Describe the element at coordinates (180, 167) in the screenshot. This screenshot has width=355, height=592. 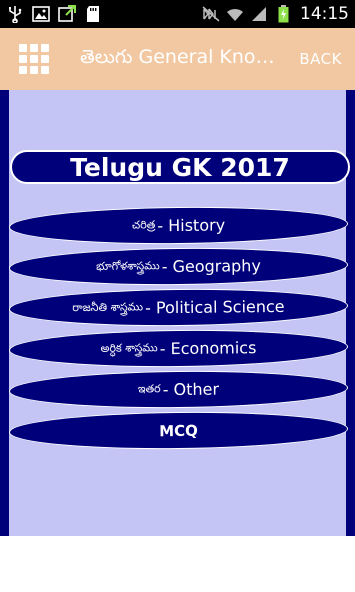
I see `page-title: Telugu GK 2017` at that location.